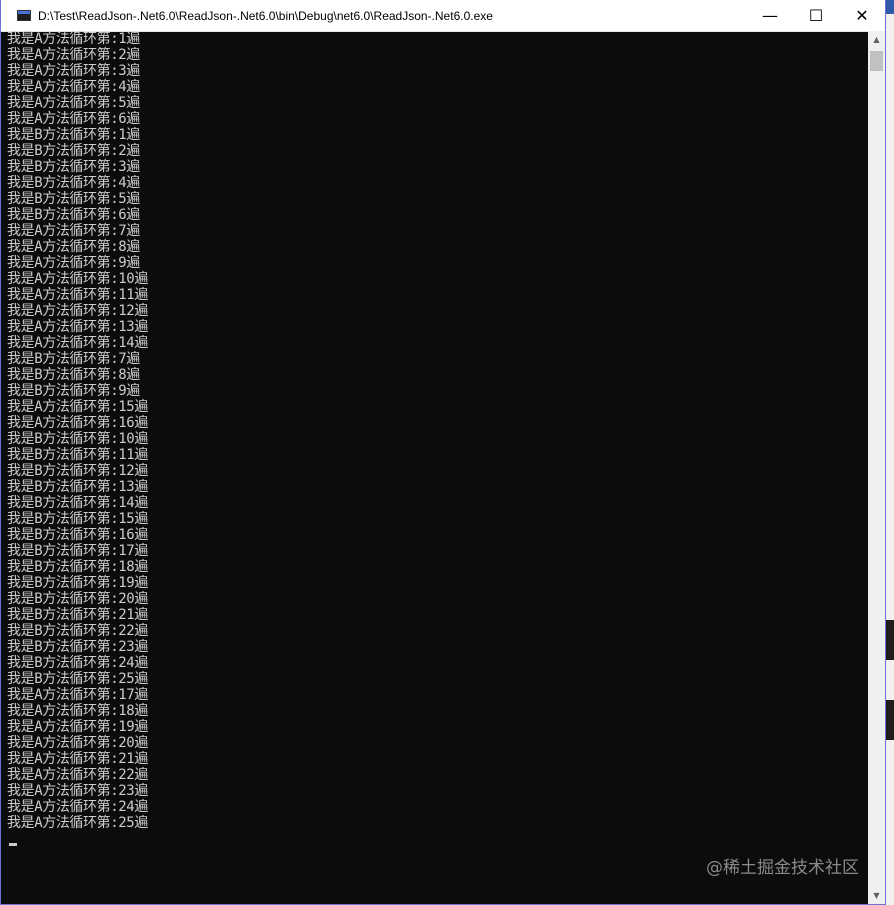 Image resolution: width=894 pixels, height=905 pixels. I want to click on console-line: 我是A方法循环第:5遍, so click(73, 103).